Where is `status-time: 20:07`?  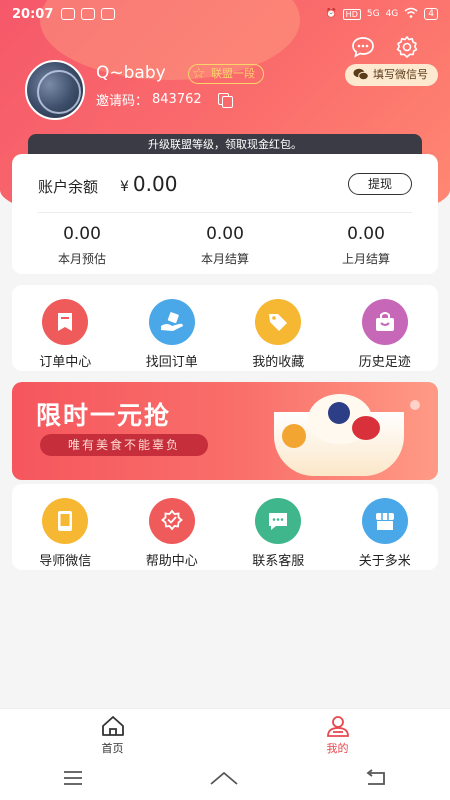 status-time: 20:07 is located at coordinates (33, 14).